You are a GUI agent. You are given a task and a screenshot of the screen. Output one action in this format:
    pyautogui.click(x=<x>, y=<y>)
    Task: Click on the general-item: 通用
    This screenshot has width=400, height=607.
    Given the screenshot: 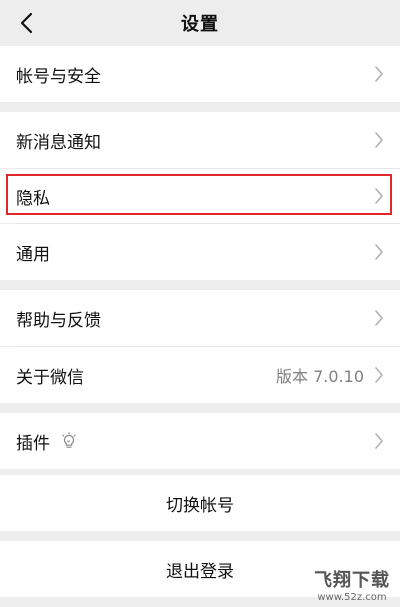 What is the action you would take?
    pyautogui.click(x=200, y=252)
    